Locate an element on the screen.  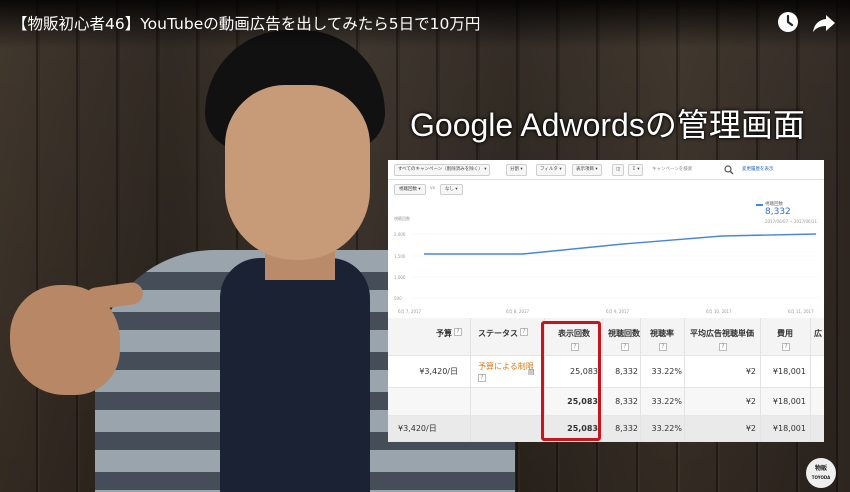
header-status: ステータス? is located at coordinates (507, 336).